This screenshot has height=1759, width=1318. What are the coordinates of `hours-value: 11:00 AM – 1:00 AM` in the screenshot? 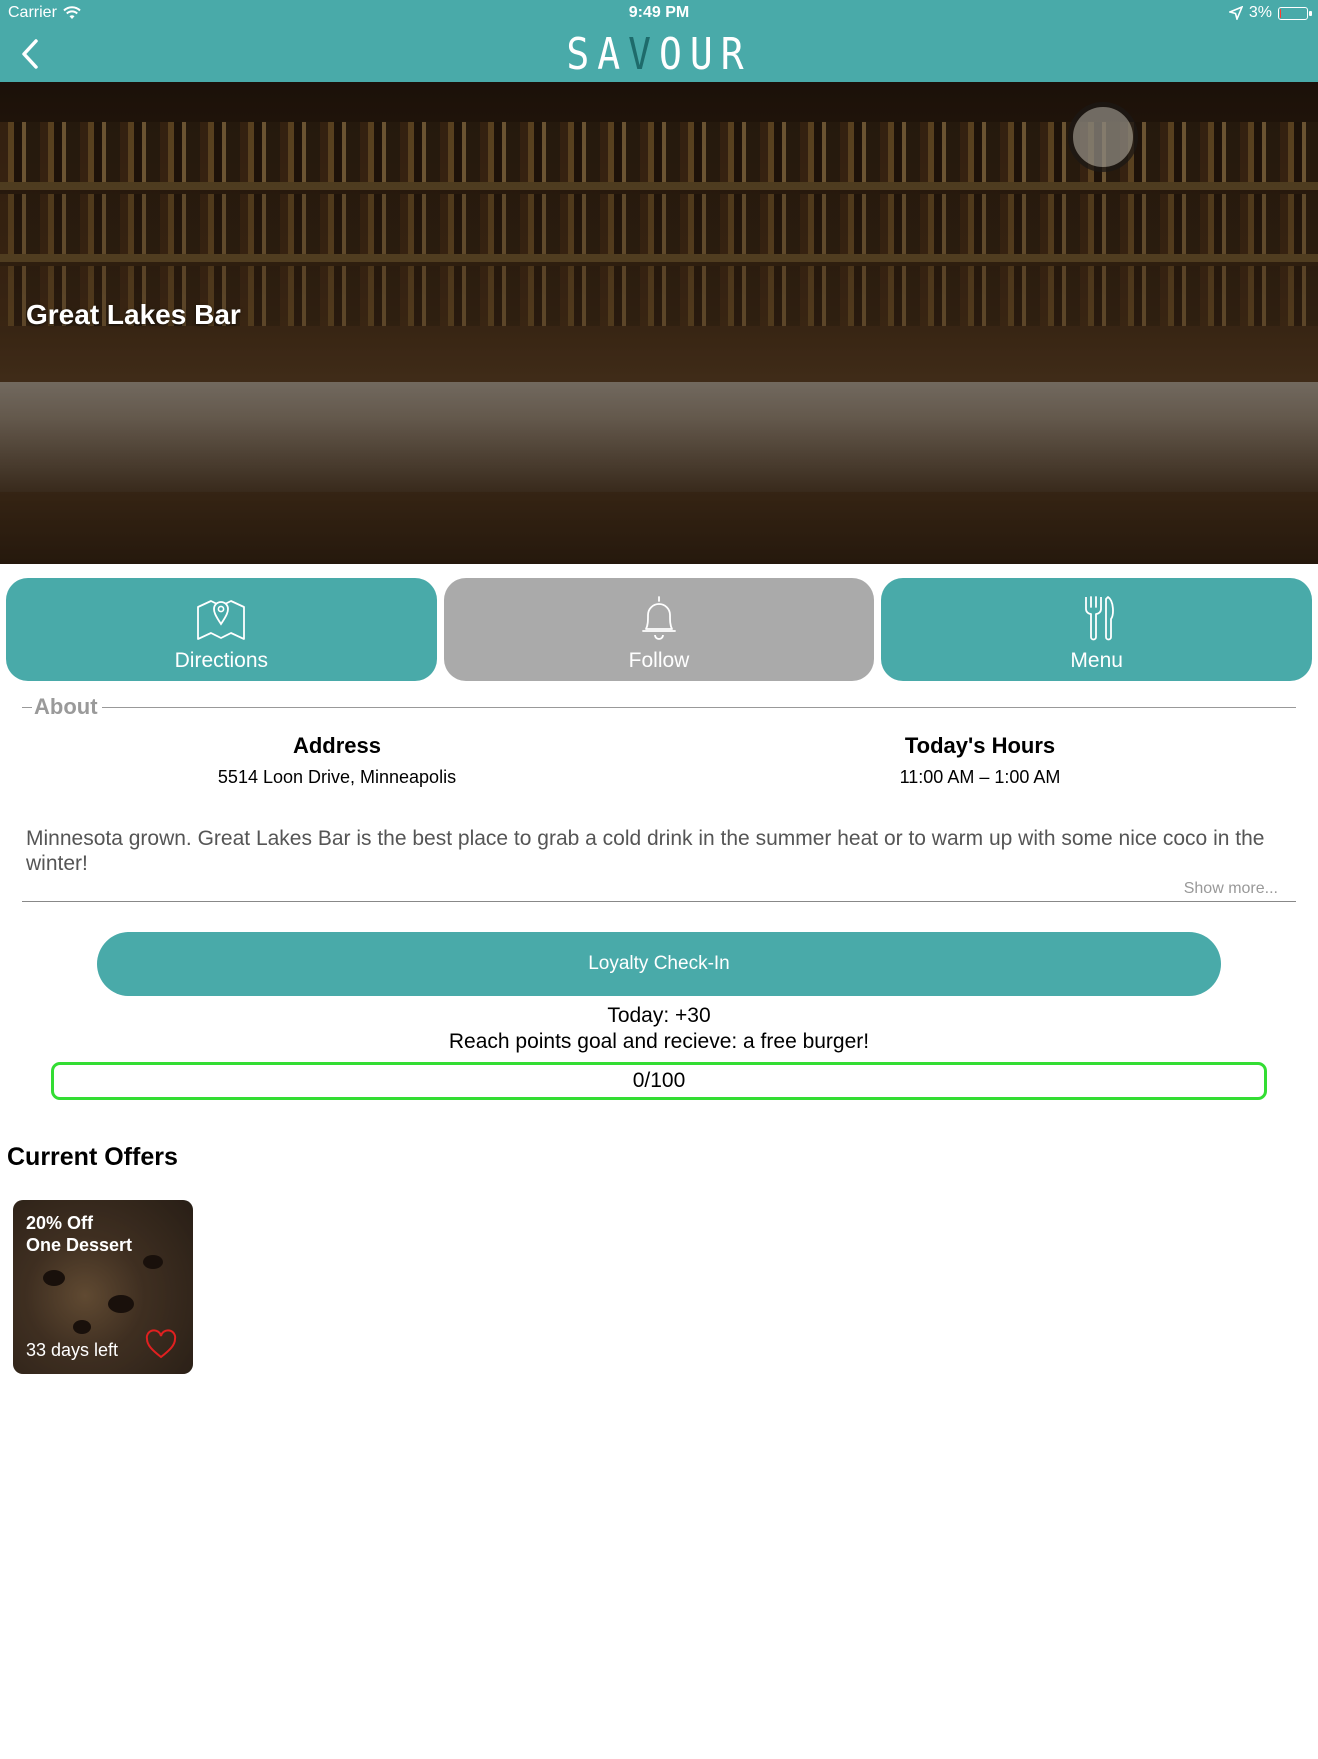 It's located at (980, 777).